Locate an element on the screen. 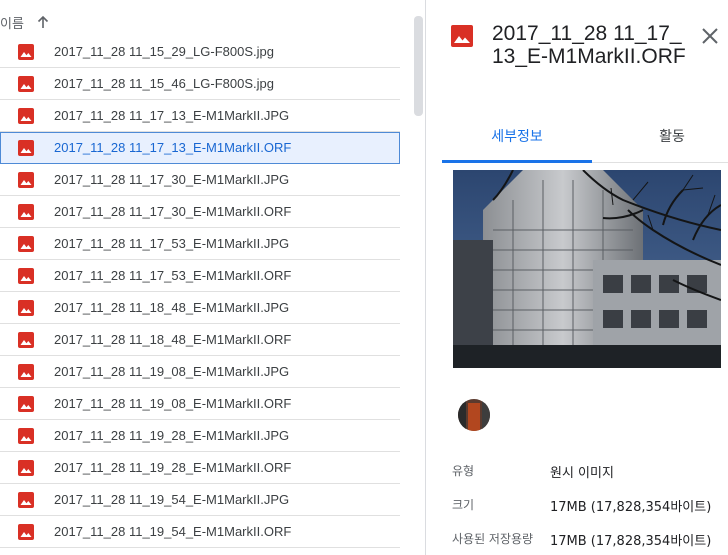 Image resolution: width=728 pixels, height=555 pixels. file-row: 2017_11_28 11_18_48_E-M1MarkII.JPG is located at coordinates (200, 308).